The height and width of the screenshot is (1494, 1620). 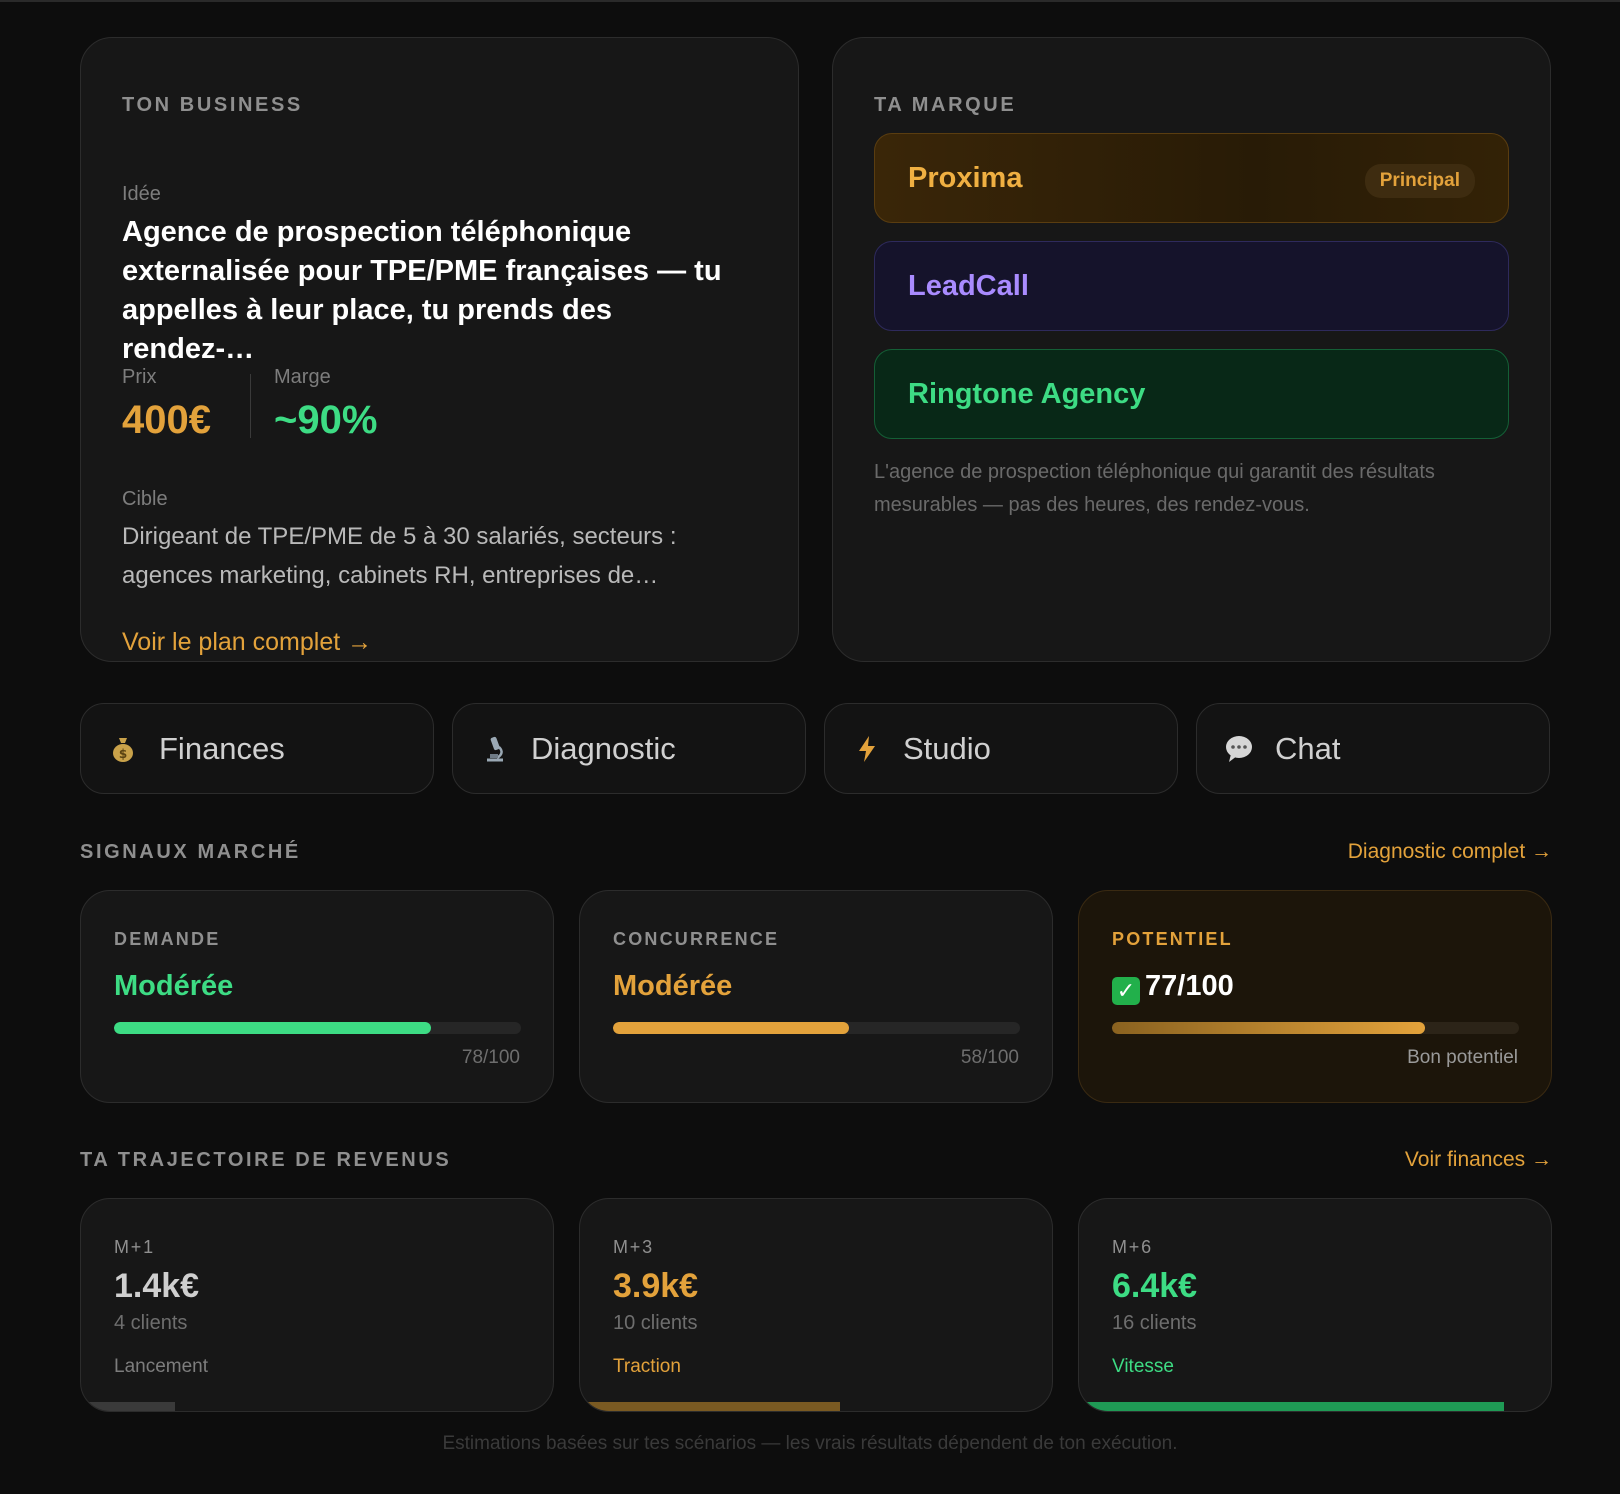 What do you see at coordinates (1126, 991) in the screenshot?
I see `check-mark-icon: ✓` at bounding box center [1126, 991].